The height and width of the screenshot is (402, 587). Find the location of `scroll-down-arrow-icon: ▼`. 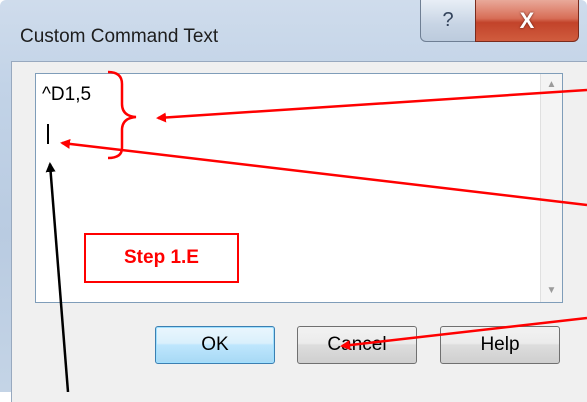

scroll-down-arrow-icon: ▼ is located at coordinates (551, 291).